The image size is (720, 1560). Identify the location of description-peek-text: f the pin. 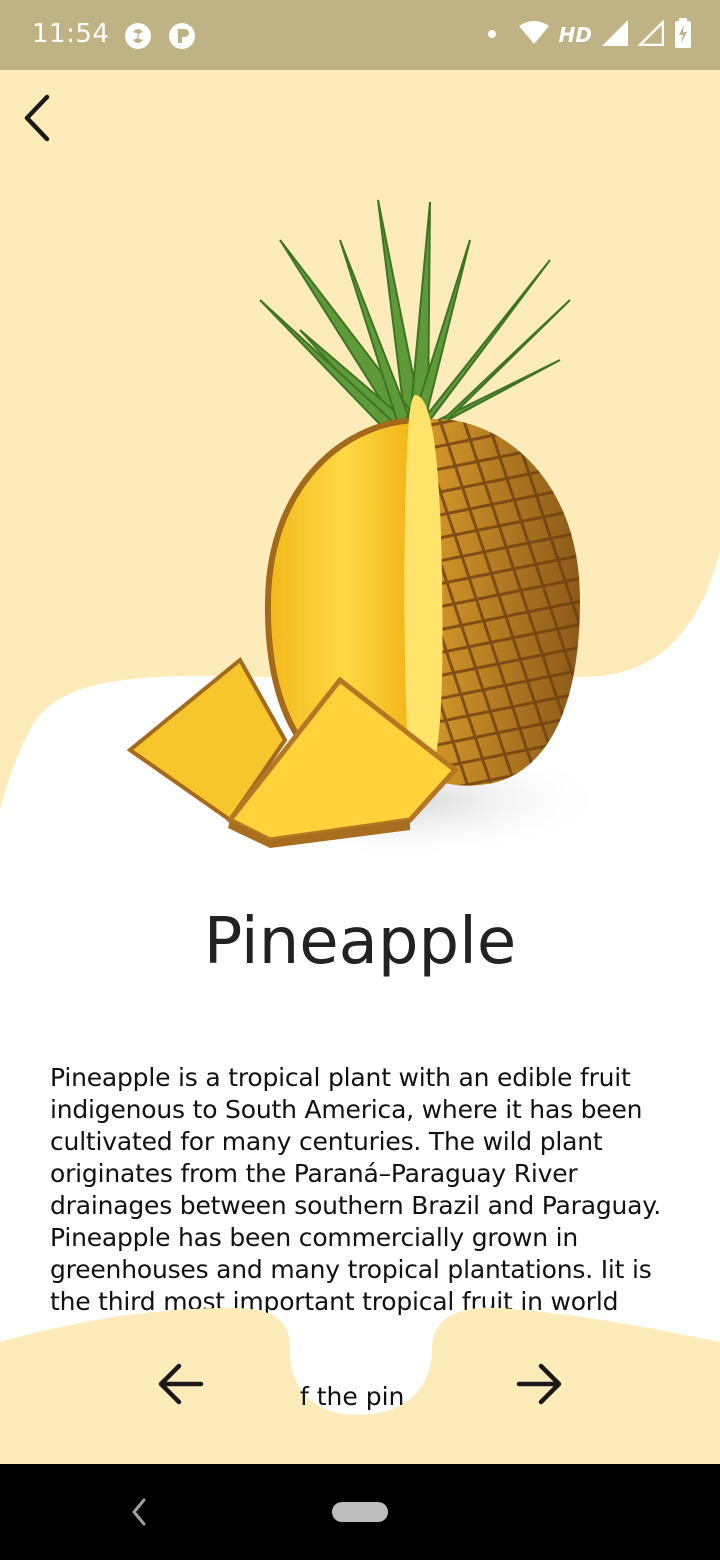
(352, 1396).